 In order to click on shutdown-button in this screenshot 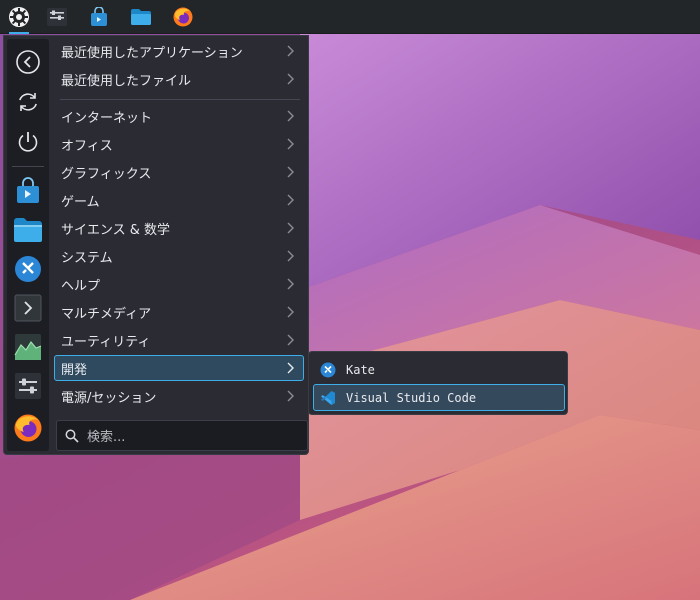, I will do `click(28, 142)`.